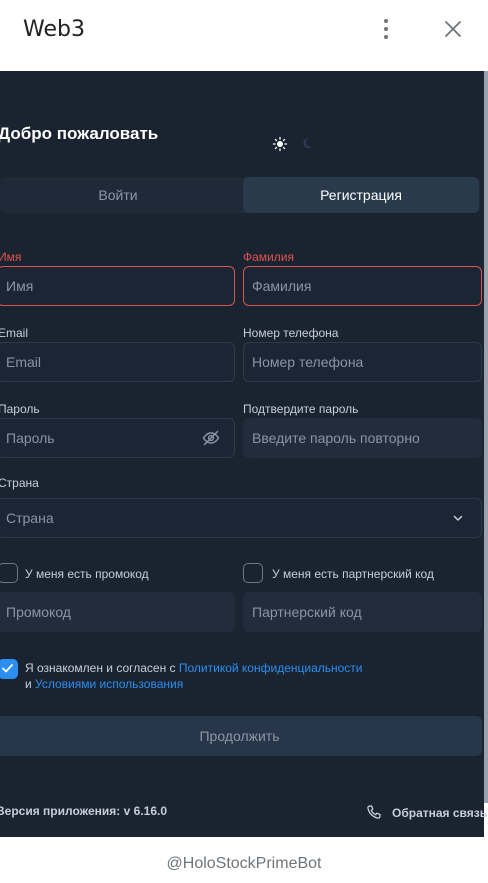 The width and height of the screenshot is (488, 883). I want to click on promo-code-input: Промокод, so click(117, 612).